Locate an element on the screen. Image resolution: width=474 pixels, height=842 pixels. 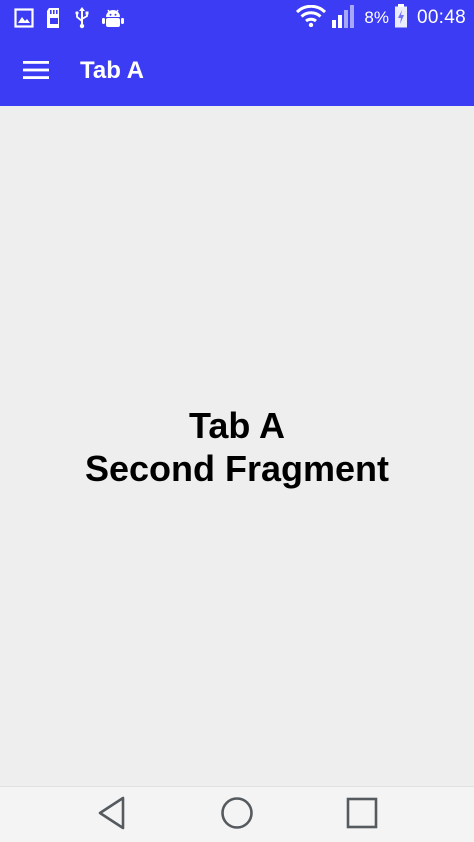
wifi-icon is located at coordinates (311, 18).